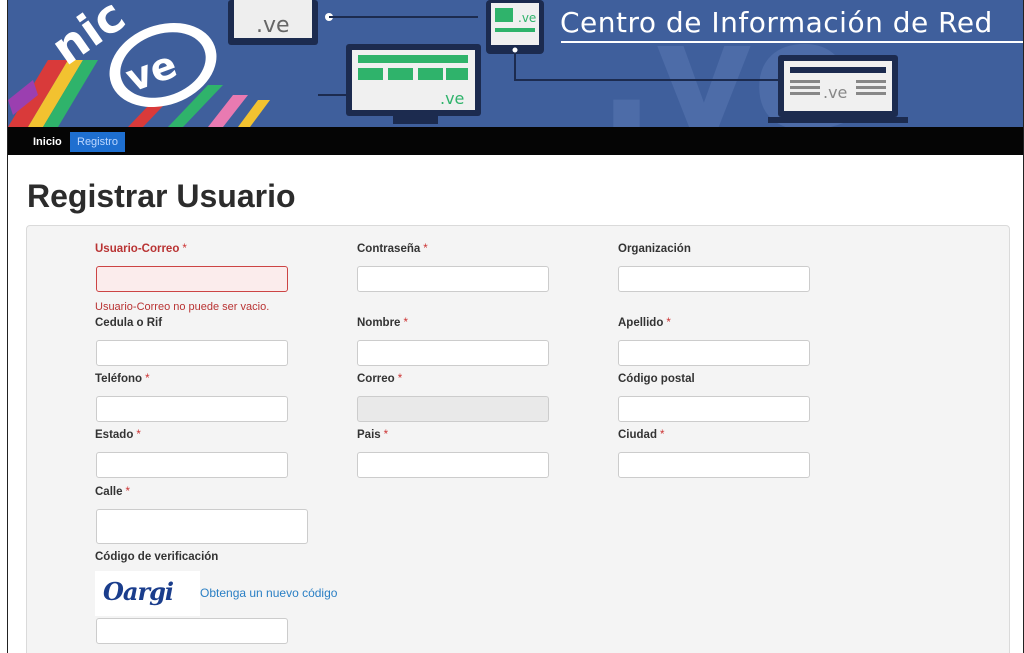 The width and height of the screenshot is (1024, 653). I want to click on estado-input, so click(192, 465).